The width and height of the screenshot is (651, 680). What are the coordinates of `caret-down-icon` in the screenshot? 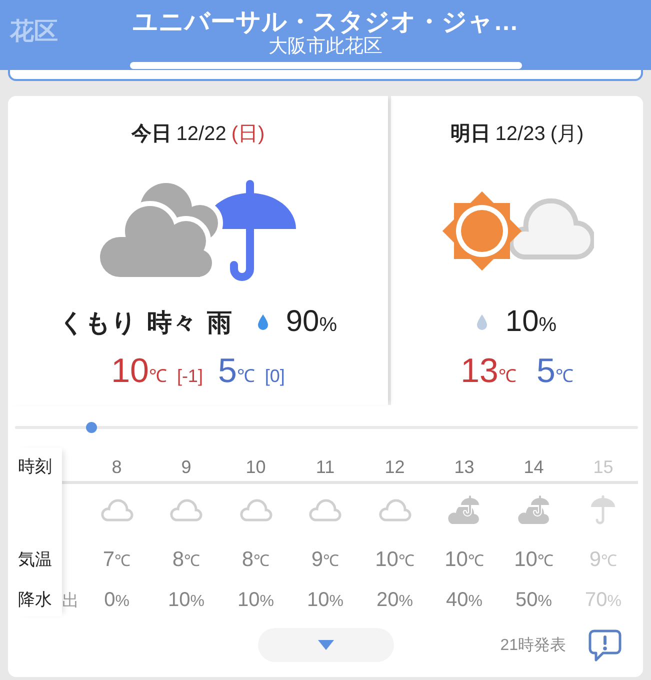 It's located at (326, 645).